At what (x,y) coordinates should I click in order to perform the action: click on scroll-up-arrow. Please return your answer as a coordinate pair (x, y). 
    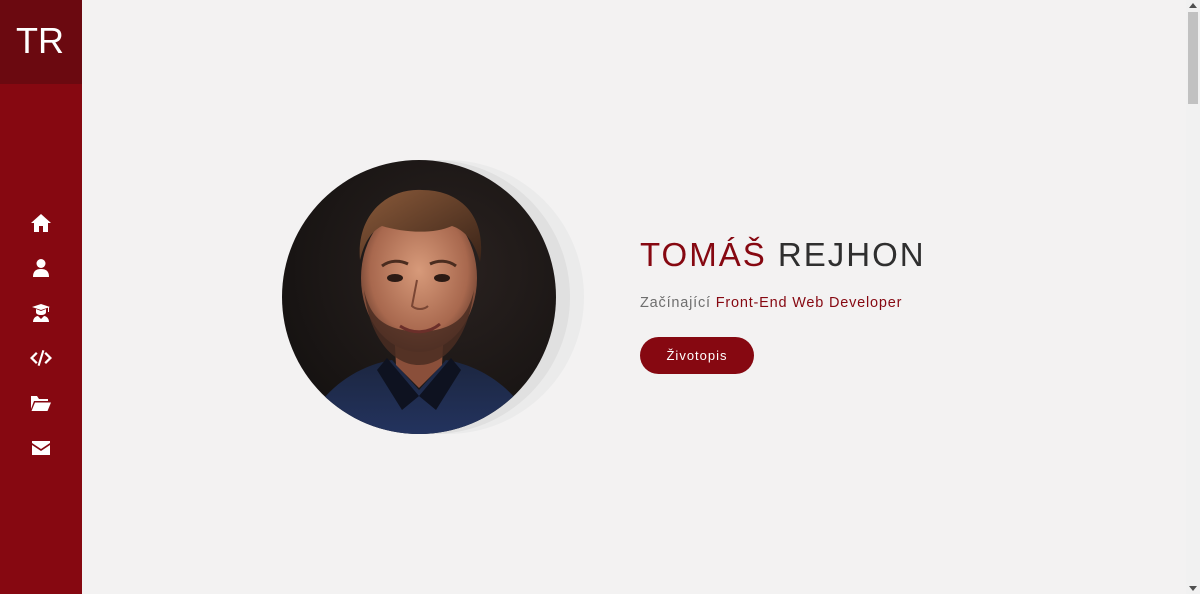
    Looking at the image, I should click on (1193, 5).